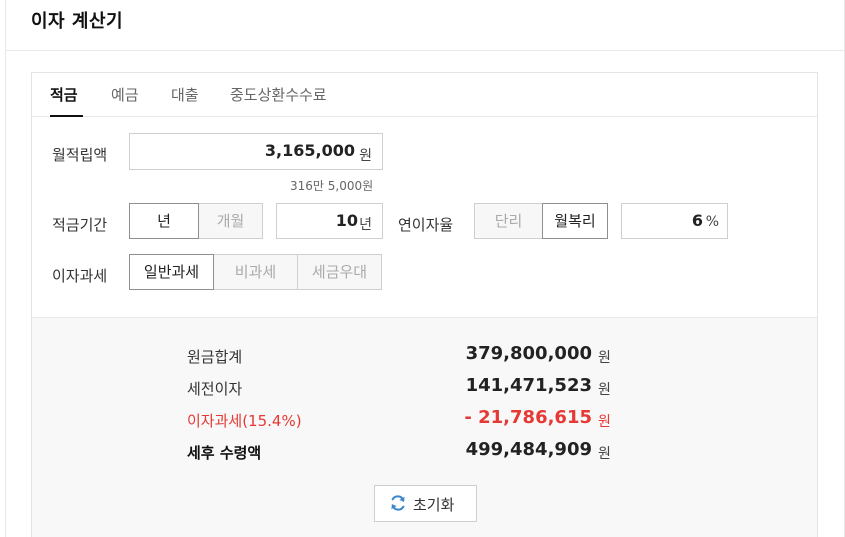 This screenshot has width=845, height=537. Describe the element at coordinates (80, 276) in the screenshot. I see `tax-label: 이자과세` at that location.